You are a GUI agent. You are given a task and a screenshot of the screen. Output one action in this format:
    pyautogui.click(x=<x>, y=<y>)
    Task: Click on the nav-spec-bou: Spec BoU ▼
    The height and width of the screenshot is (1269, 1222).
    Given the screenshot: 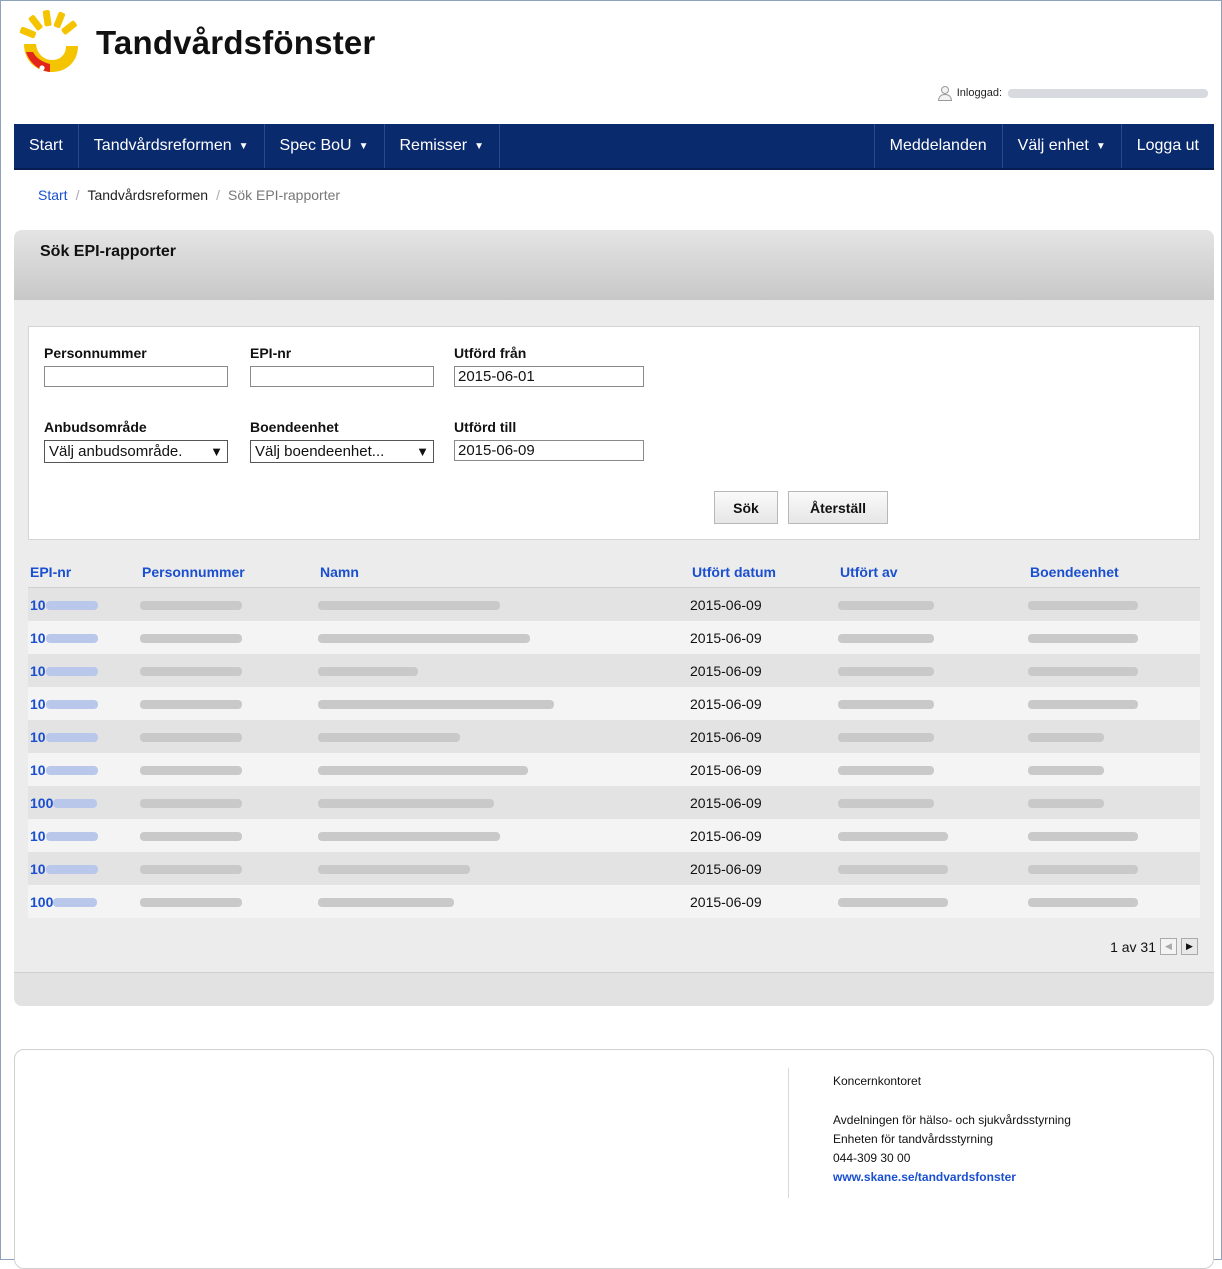 What is the action you would take?
    pyautogui.click(x=325, y=146)
    